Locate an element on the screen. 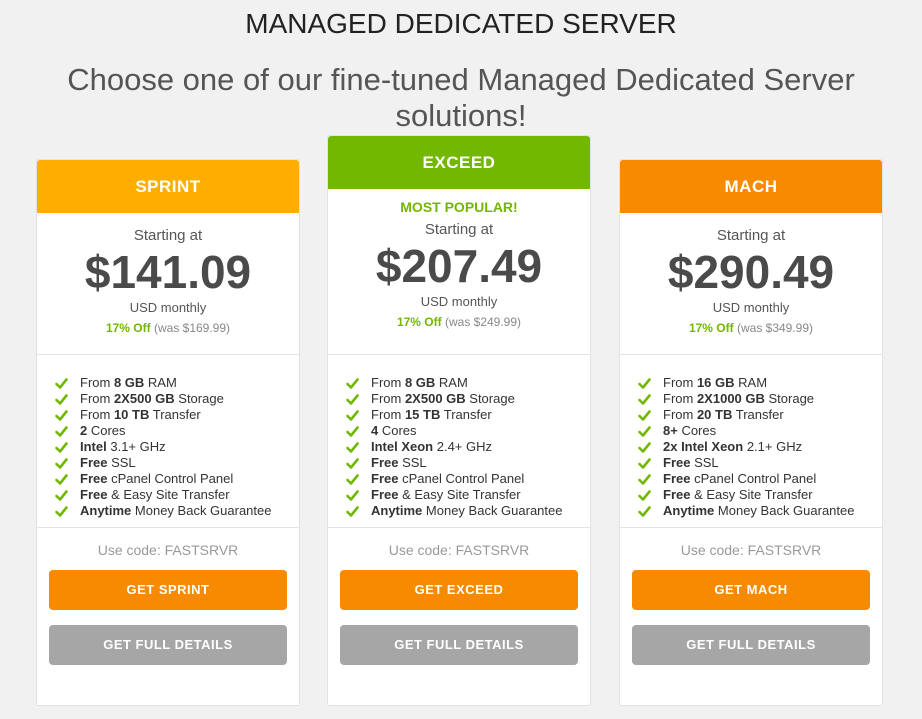 Image resolution: width=922 pixels, height=719 pixels. plan-header: EXCEED is located at coordinates (459, 162).